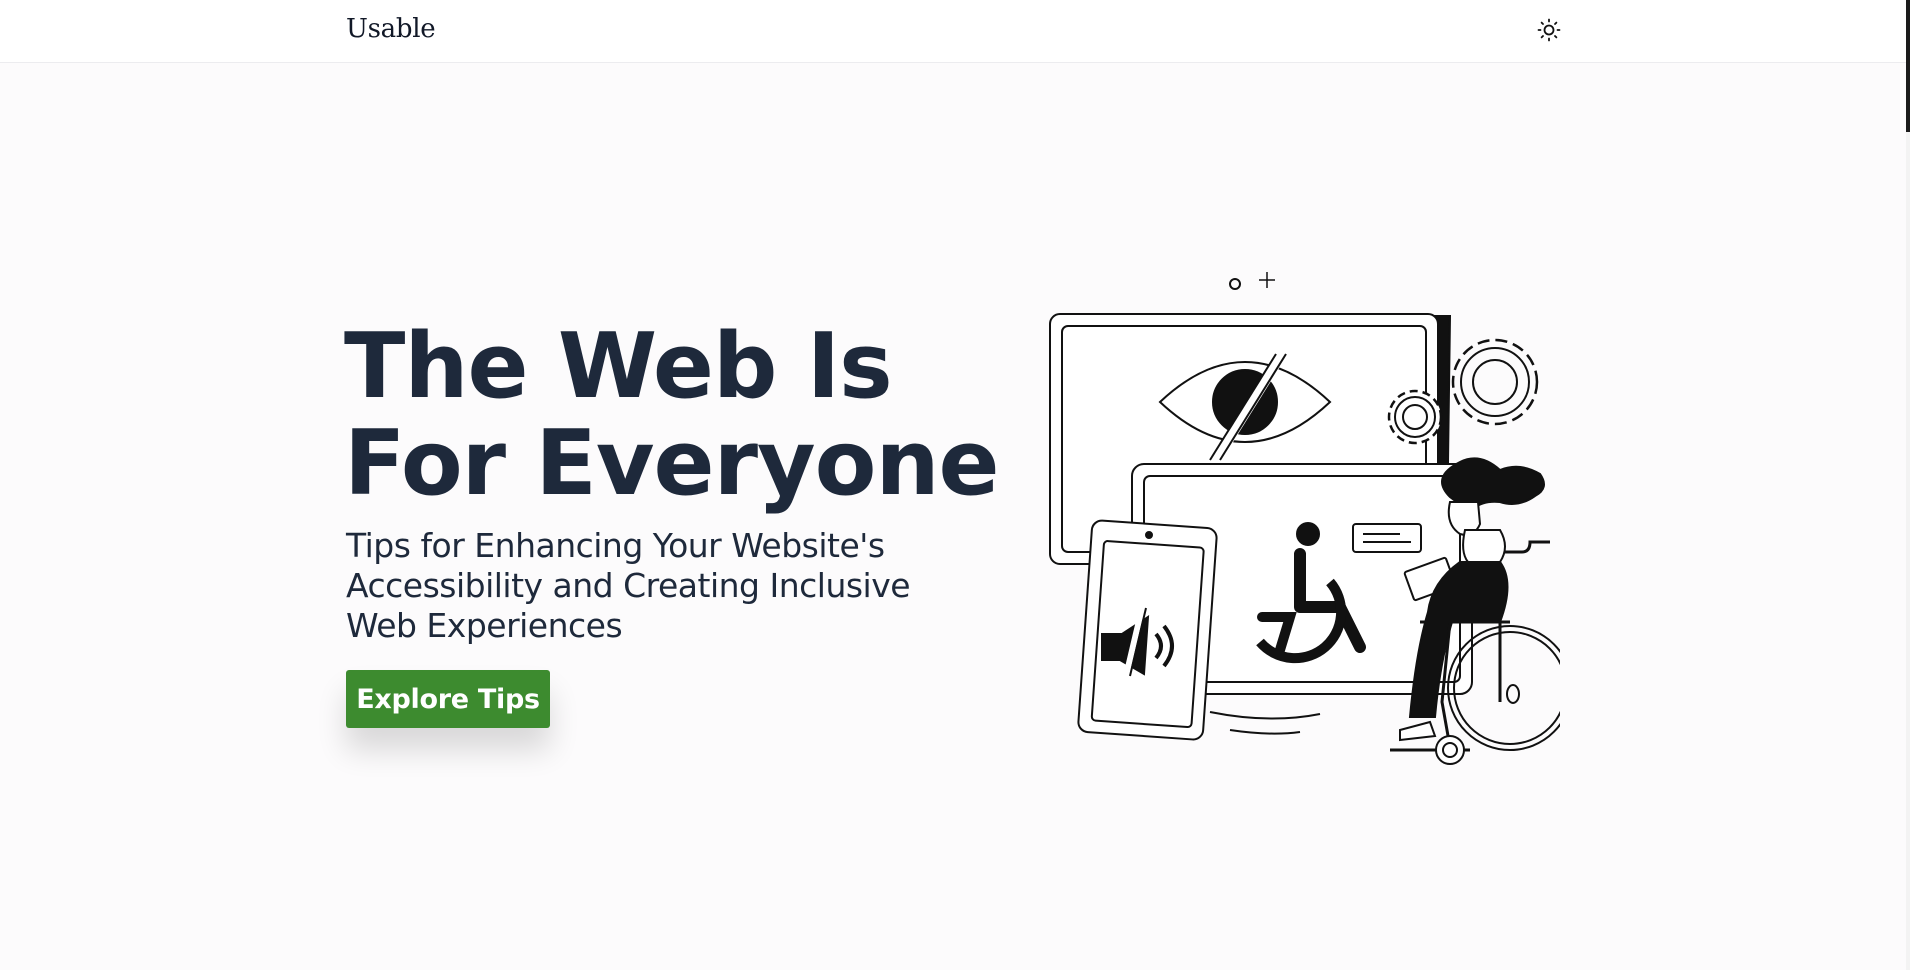  I want to click on hero-title-line-1: The Web Is, so click(618, 366).